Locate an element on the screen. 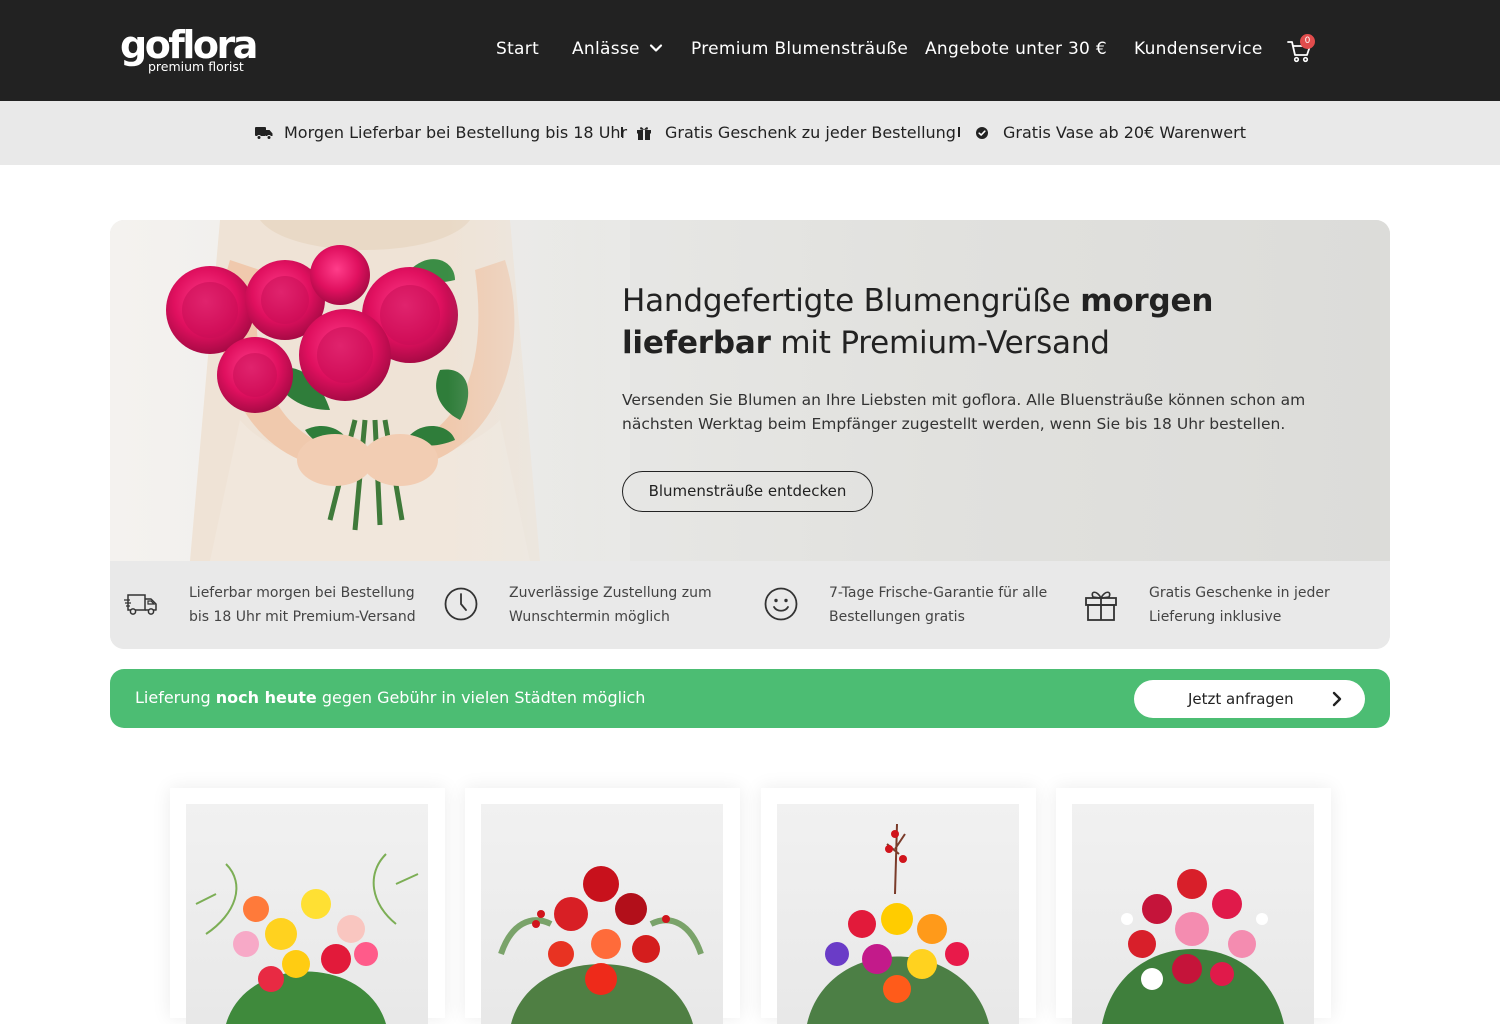 Image resolution: width=1500 pixels, height=1024 pixels. truck-icon is located at coordinates (264, 133).